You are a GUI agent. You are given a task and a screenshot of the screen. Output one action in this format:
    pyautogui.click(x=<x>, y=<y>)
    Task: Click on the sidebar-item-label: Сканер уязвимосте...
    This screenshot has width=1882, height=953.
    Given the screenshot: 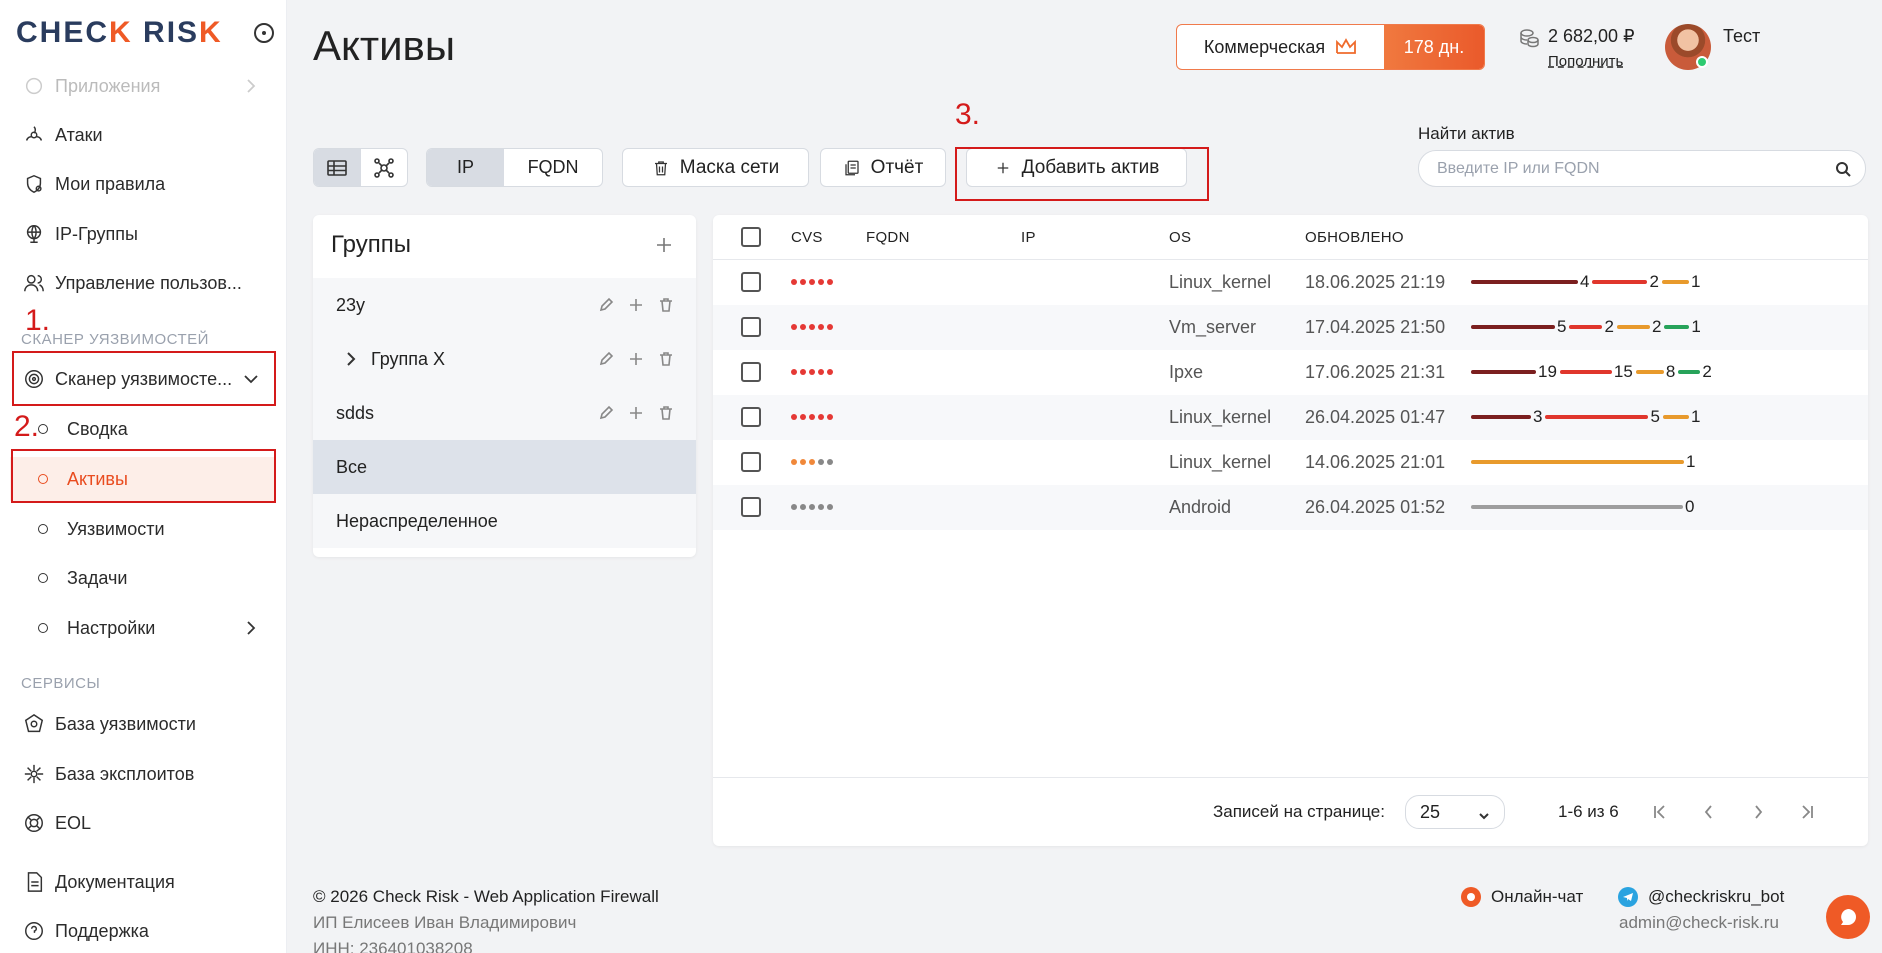 What is the action you would take?
    pyautogui.click(x=144, y=378)
    